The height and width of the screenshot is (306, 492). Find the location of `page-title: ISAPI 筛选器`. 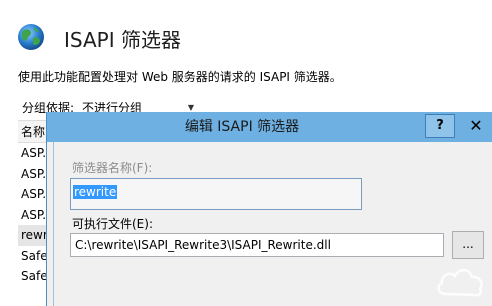

page-title: ISAPI 筛选器 is located at coordinates (122, 40).